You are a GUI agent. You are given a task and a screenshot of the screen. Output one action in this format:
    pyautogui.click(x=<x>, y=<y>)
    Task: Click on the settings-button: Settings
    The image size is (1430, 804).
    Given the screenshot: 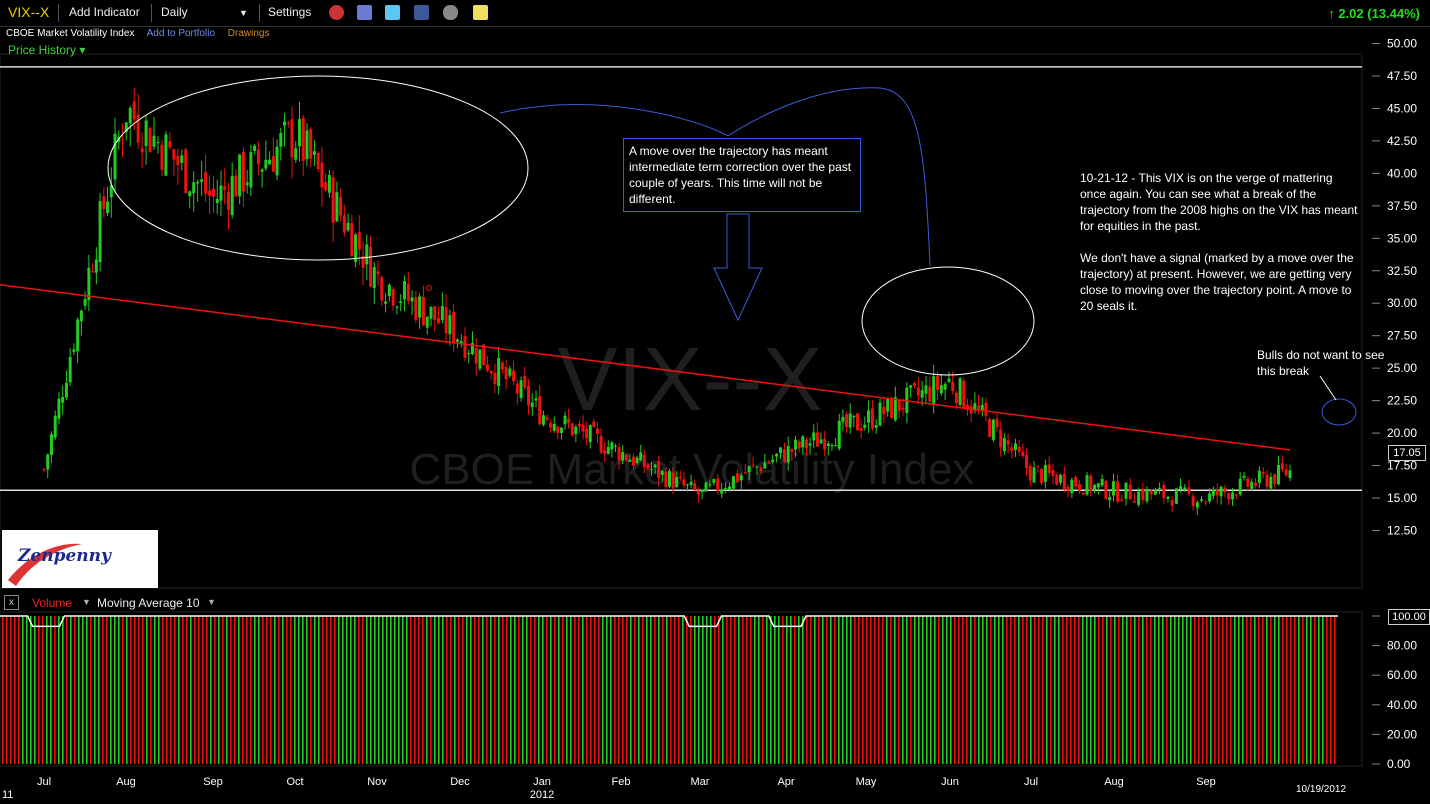 What is the action you would take?
    pyautogui.click(x=289, y=12)
    